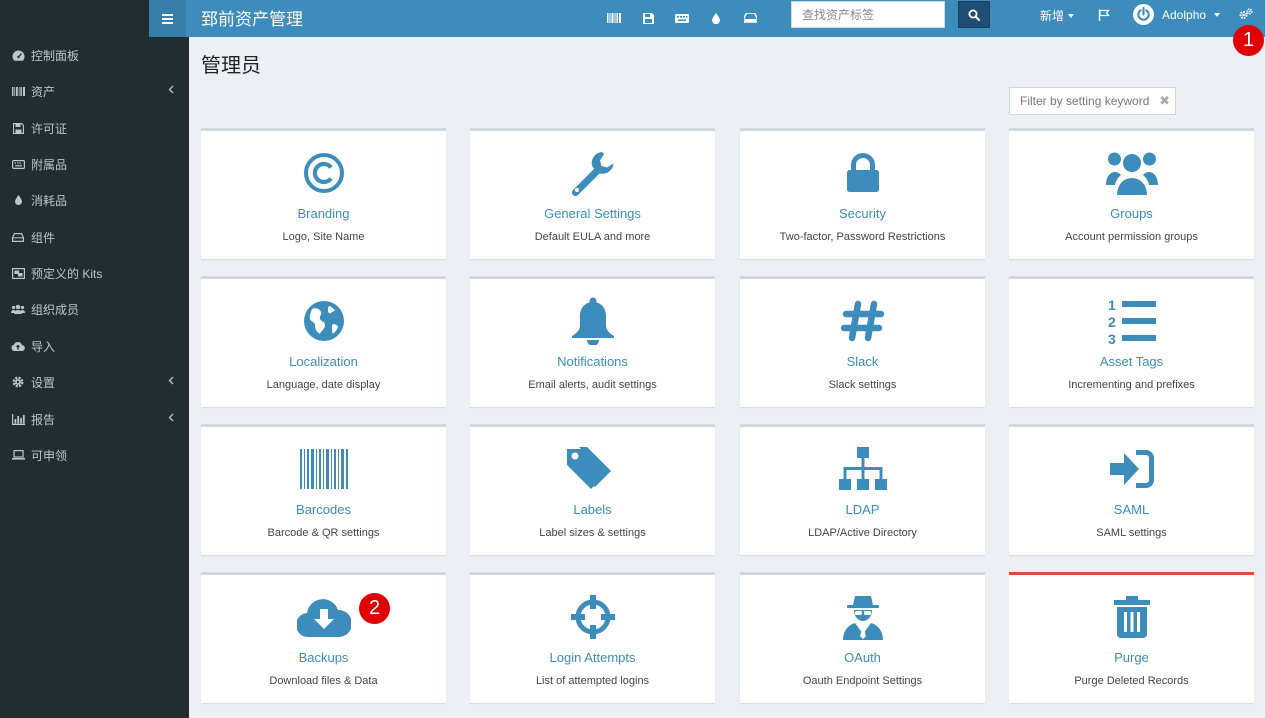 This screenshot has width=1265, height=718. I want to click on settings-card-general: General Settings Default EULA and more, so click(592, 193).